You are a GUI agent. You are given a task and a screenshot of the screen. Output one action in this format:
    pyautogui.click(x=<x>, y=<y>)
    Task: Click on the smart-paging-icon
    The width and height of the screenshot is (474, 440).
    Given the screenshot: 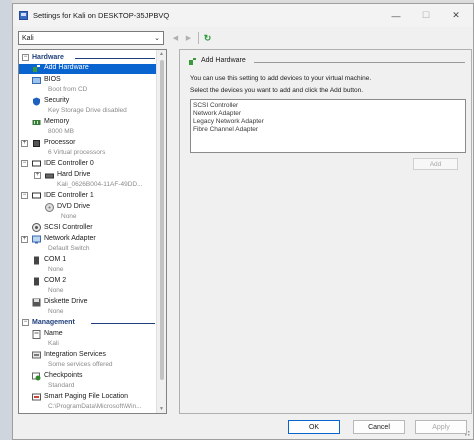 What is the action you would take?
    pyautogui.click(x=36, y=397)
    